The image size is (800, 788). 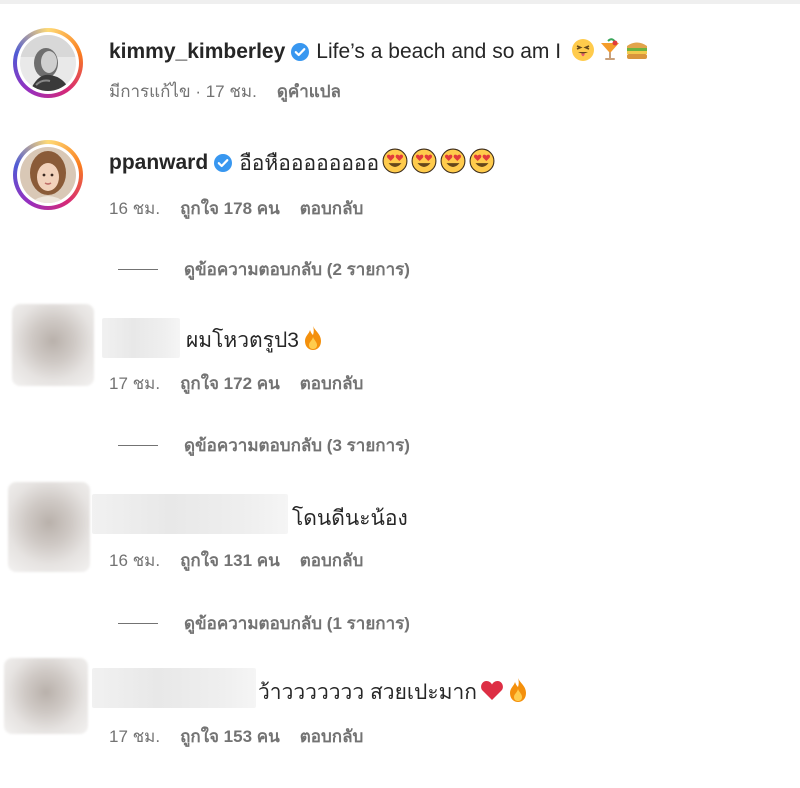 I want to click on comment-meta: 16 ชม. ถูกใจ 131 คน ตอบกลับ, so click(x=246, y=560).